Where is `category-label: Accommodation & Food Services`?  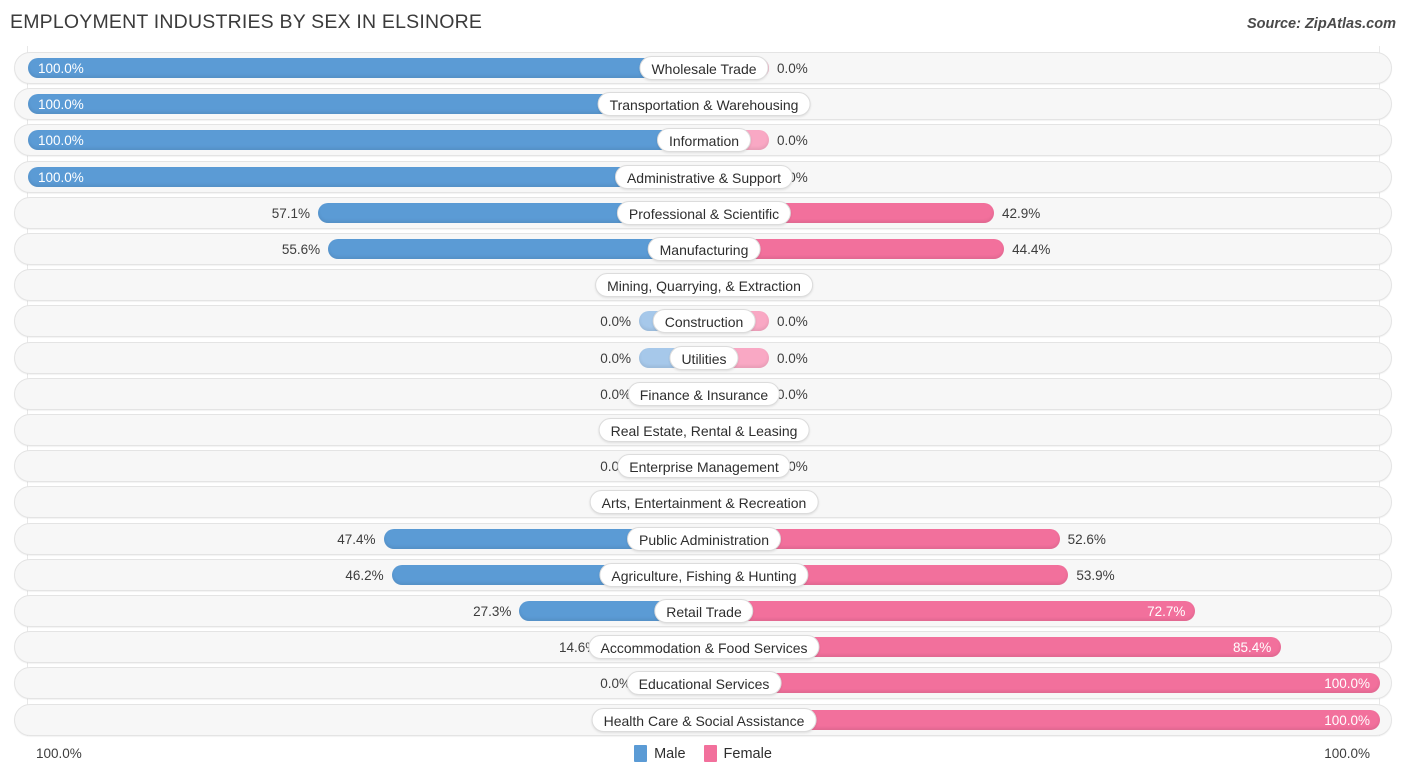
category-label: Accommodation & Food Services is located at coordinates (704, 647).